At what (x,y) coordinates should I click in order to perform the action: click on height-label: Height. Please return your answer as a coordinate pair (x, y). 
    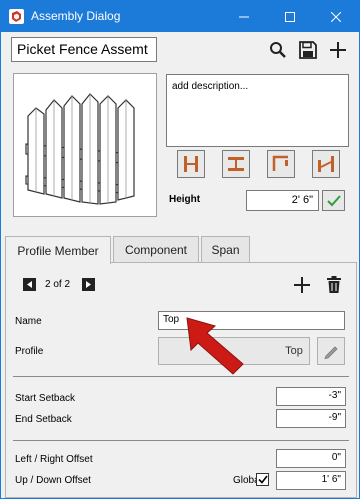
    Looking at the image, I should click on (185, 199).